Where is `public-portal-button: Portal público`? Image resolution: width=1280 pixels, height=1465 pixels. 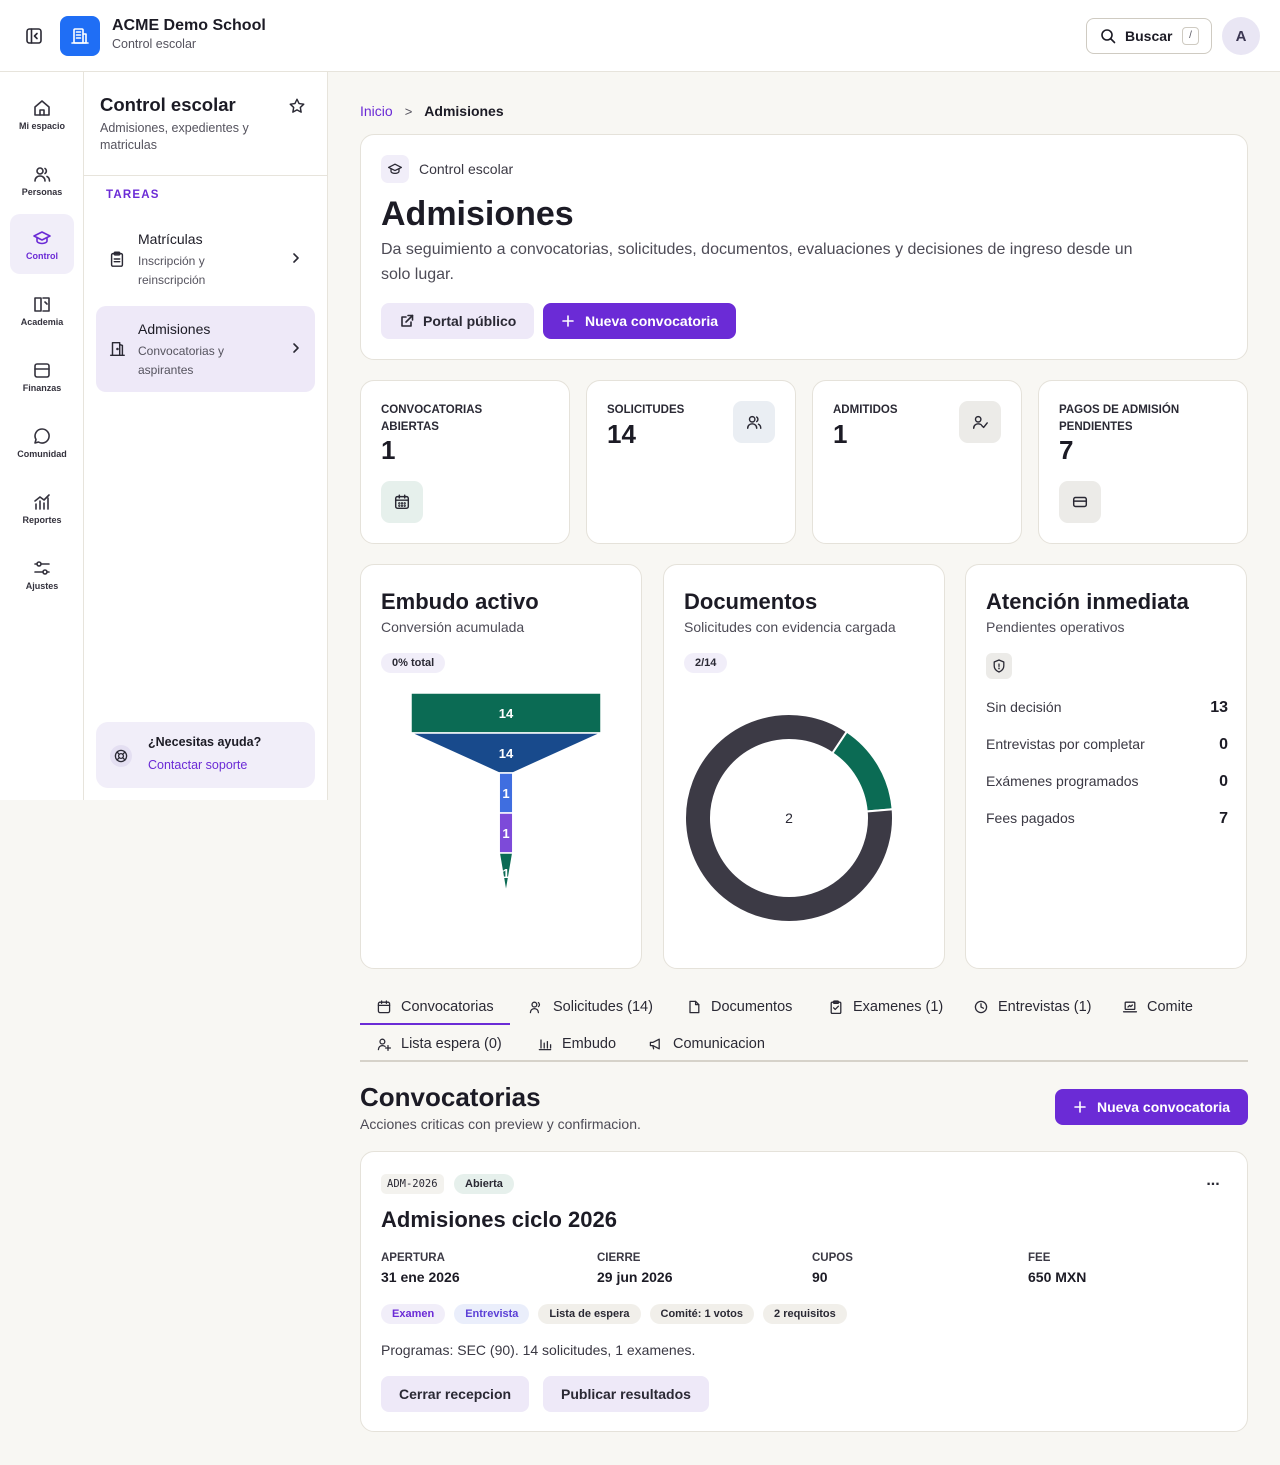
public-portal-button: Portal público is located at coordinates (458, 321).